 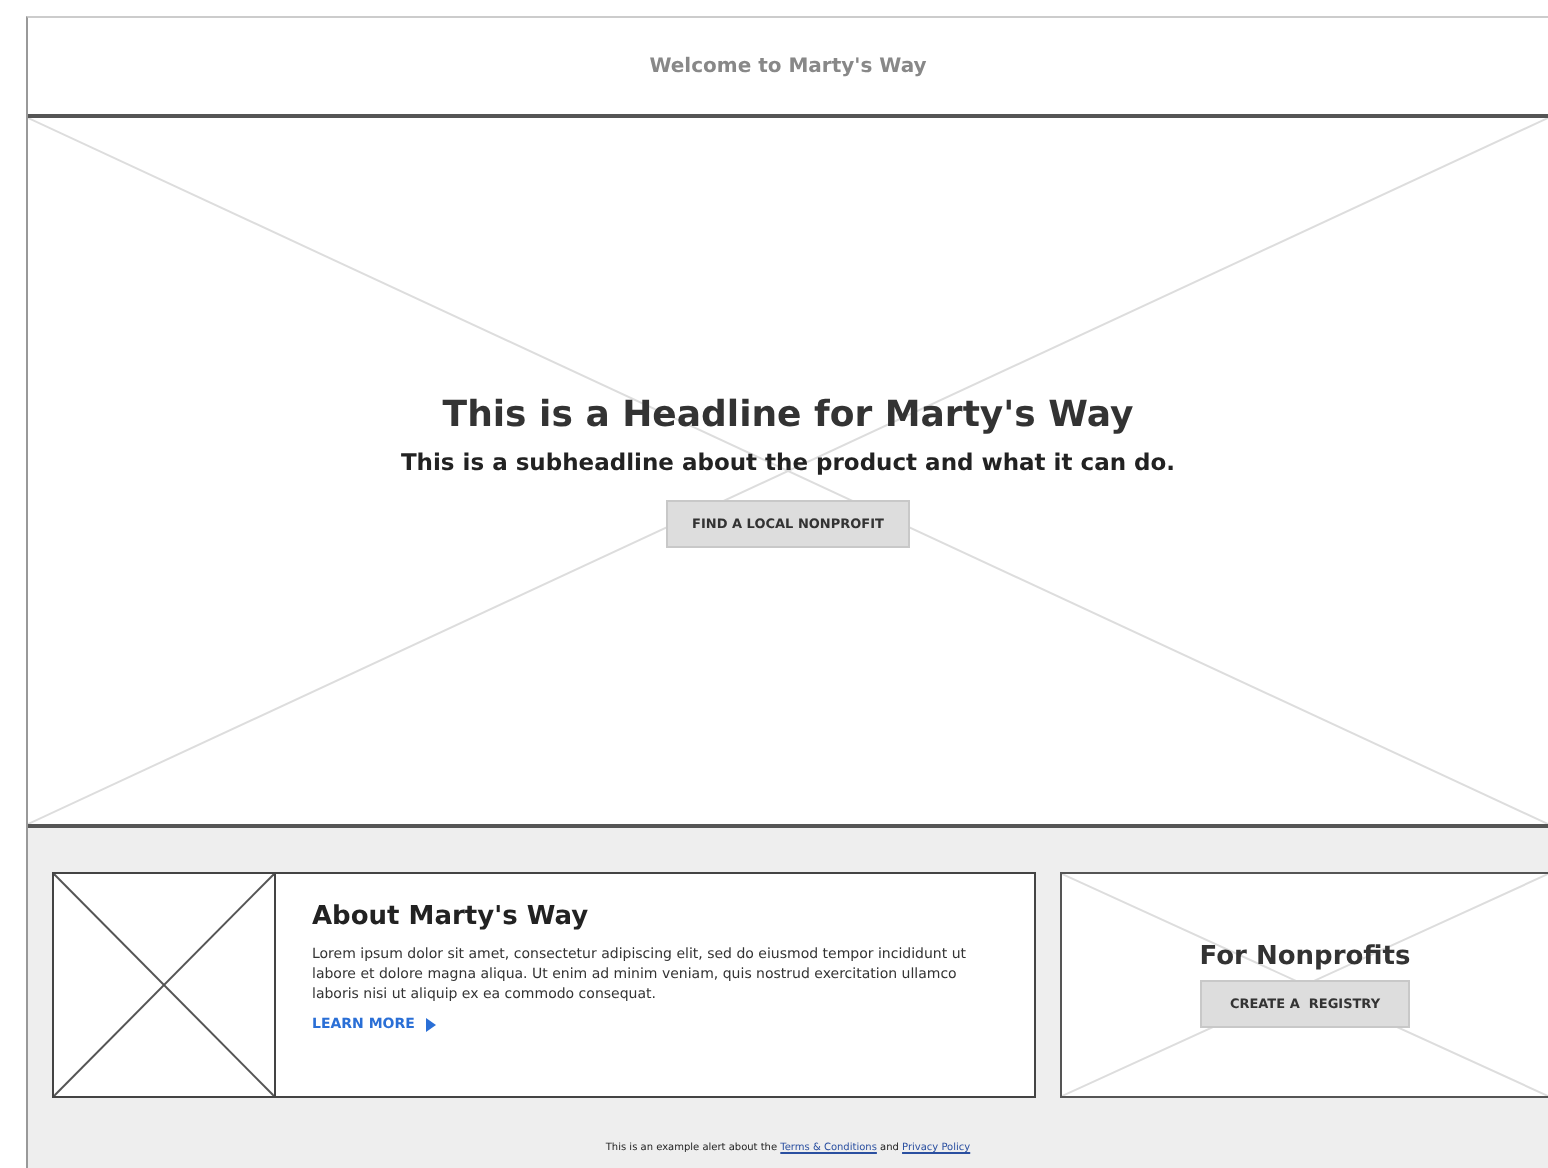 What do you see at coordinates (788, 462) in the screenshot?
I see `subheadline: This is a subheadline about the product and what it can do.` at bounding box center [788, 462].